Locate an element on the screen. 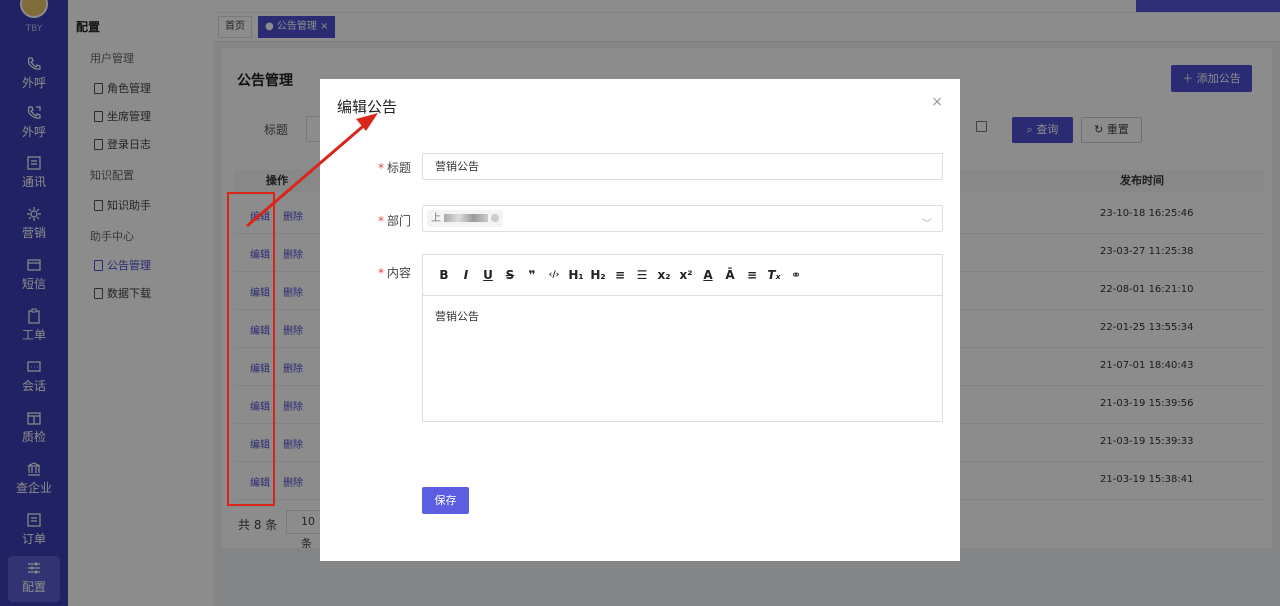 This screenshot has width=1280, height=606. bold-icon: B is located at coordinates (444, 275).